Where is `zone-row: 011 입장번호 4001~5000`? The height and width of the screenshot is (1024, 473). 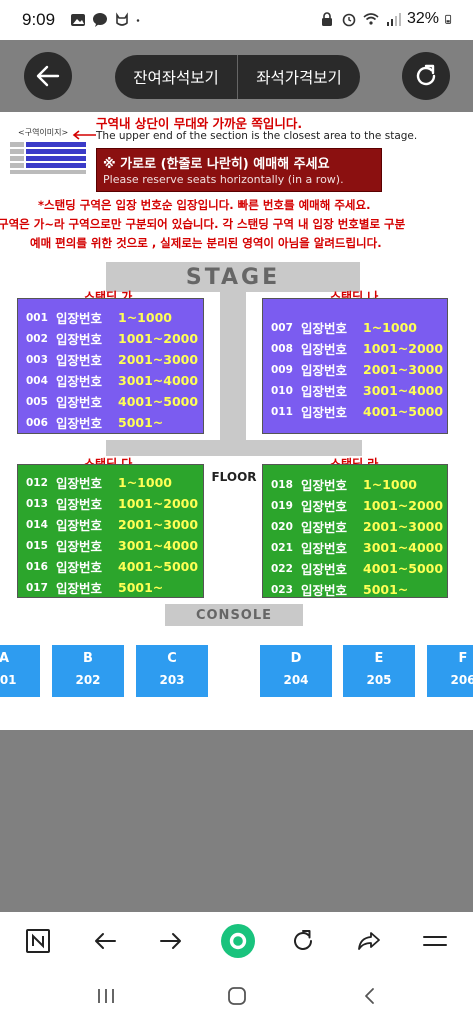 zone-row: 011 입장번호 4001~5000 is located at coordinates (357, 411).